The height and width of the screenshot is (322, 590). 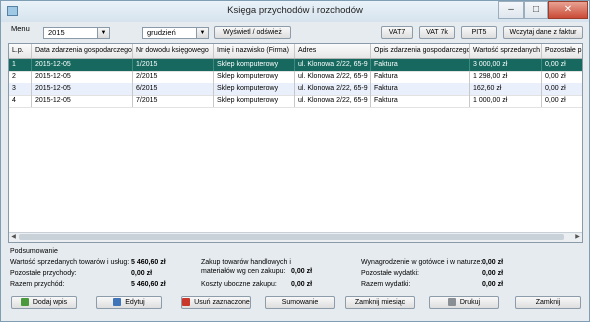 I want to click on minimize-button: –, so click(x=511, y=10).